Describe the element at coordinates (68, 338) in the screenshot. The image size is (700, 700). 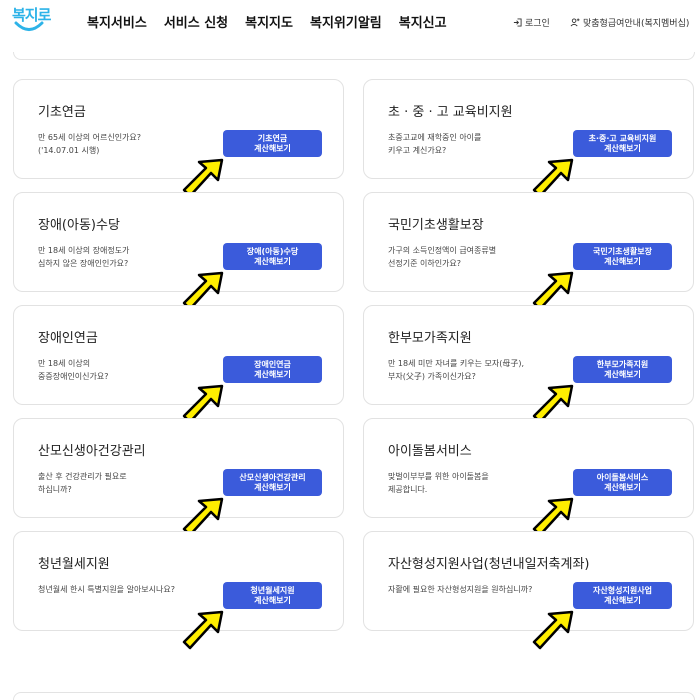
I see `card-title: 장애인연금` at that location.